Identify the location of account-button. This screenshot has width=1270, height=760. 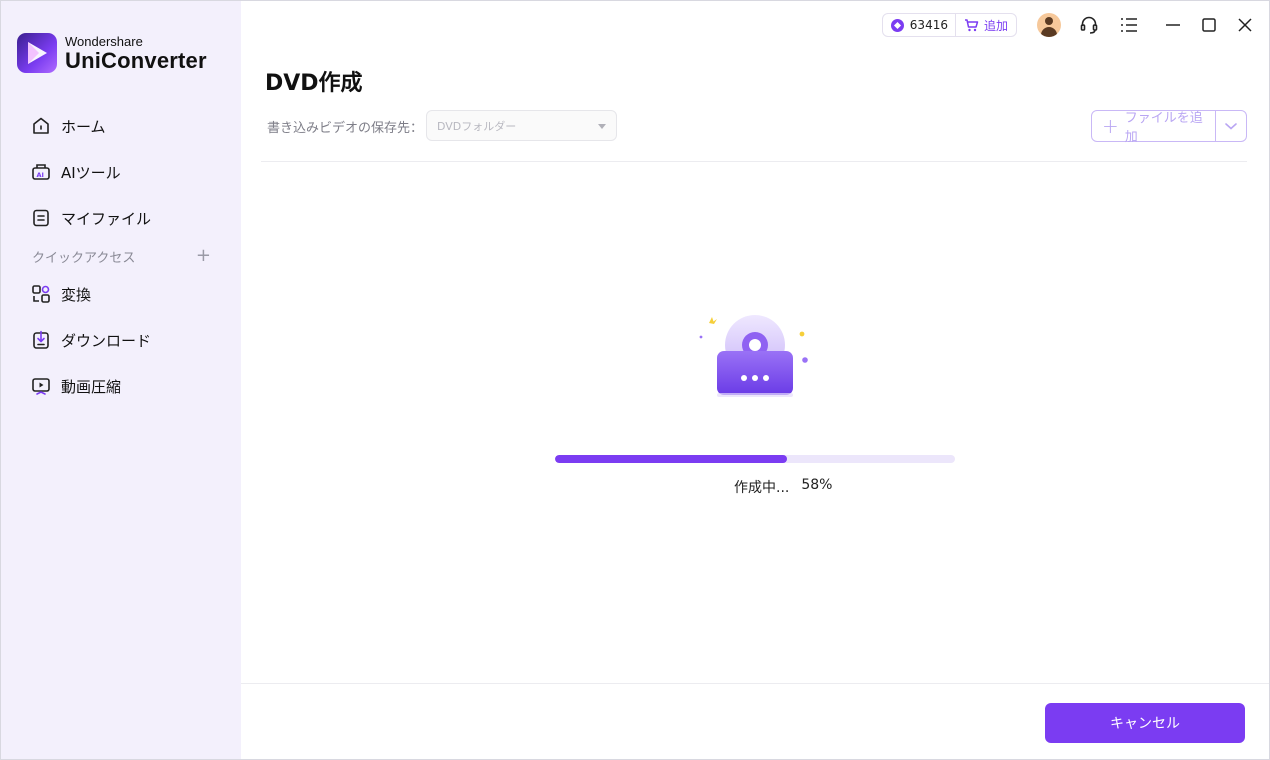
(1049, 25).